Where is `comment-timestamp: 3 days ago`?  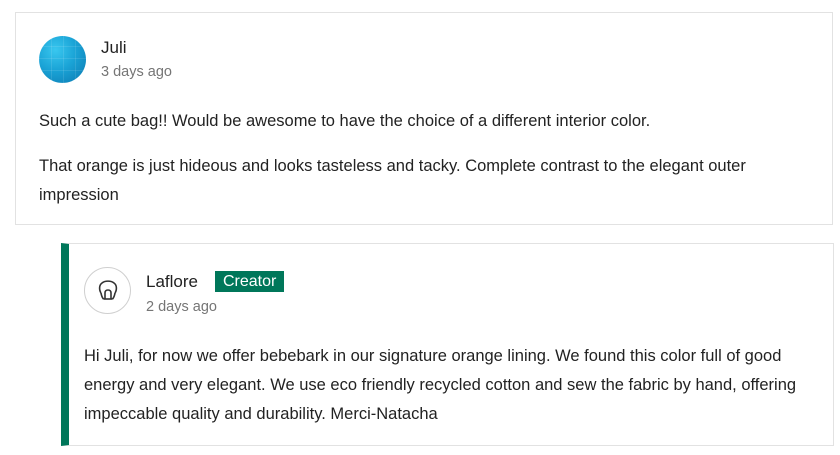 comment-timestamp: 3 days ago is located at coordinates (136, 72).